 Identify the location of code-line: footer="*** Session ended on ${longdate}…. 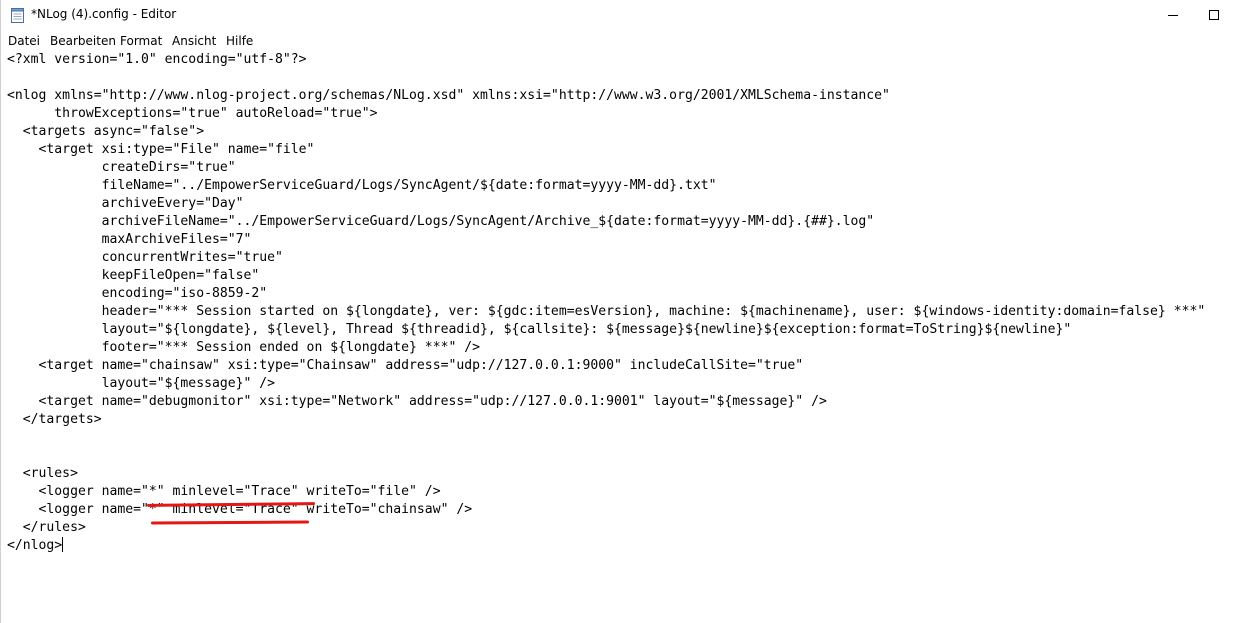
(243, 347).